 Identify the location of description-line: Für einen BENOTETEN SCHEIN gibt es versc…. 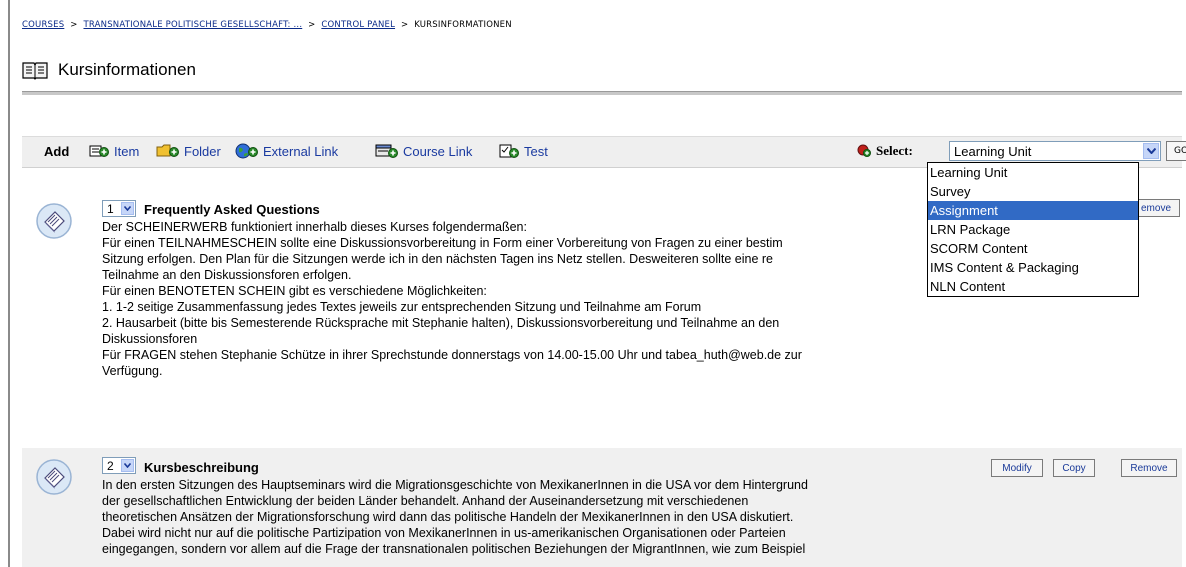
(294, 291).